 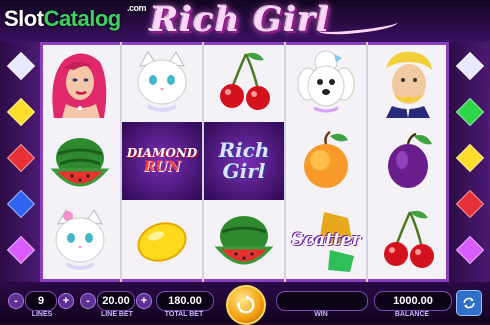 I want to click on rich-girl-line-1: Rich, so click(x=244, y=150).